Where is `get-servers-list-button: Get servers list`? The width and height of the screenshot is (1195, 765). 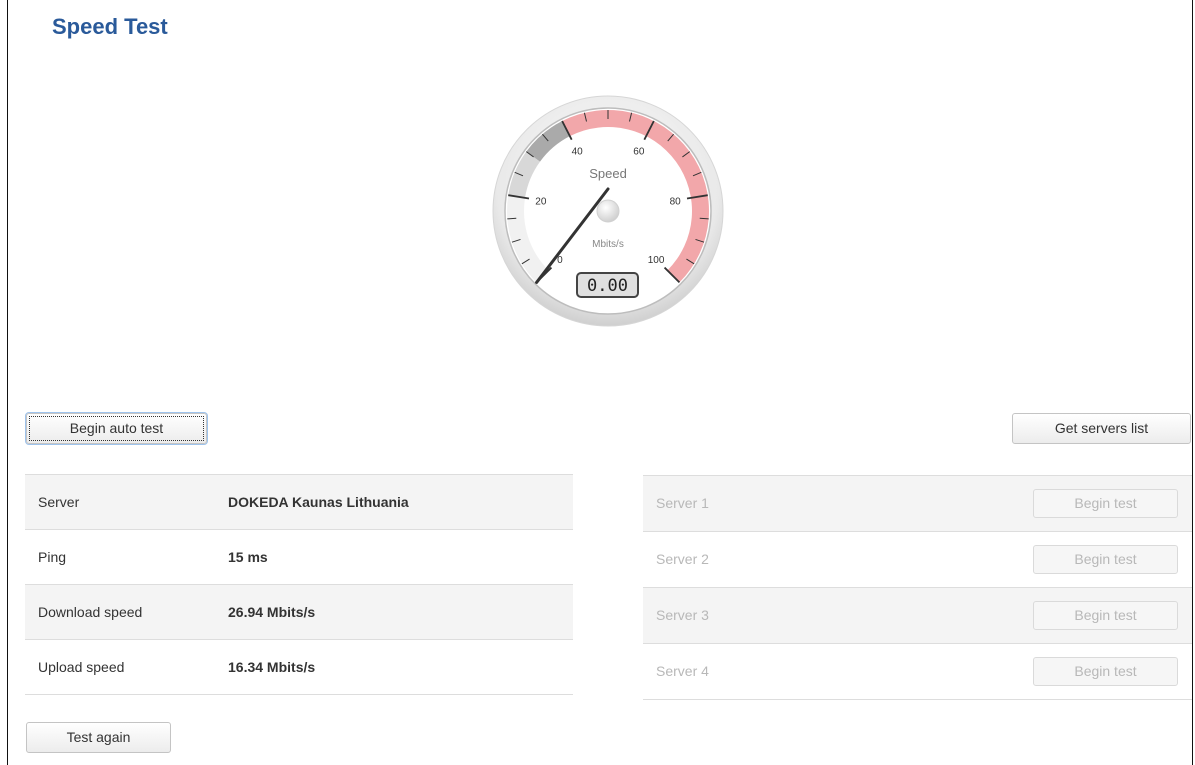 get-servers-list-button: Get servers list is located at coordinates (1101, 428).